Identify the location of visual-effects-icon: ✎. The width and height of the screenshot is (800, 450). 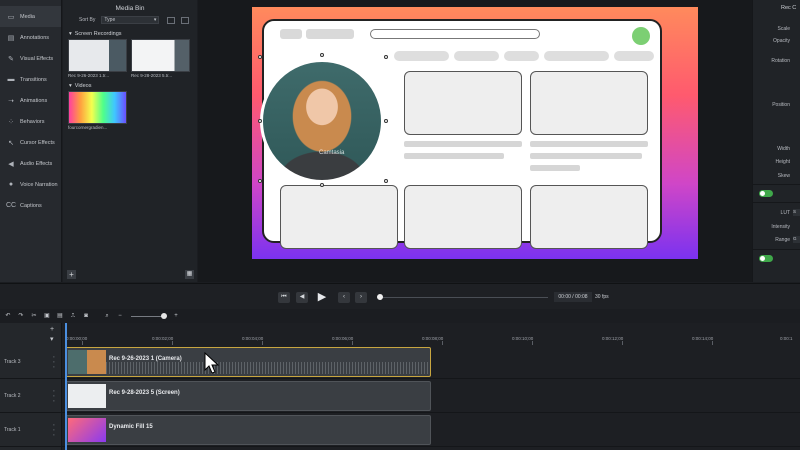
(11, 59).